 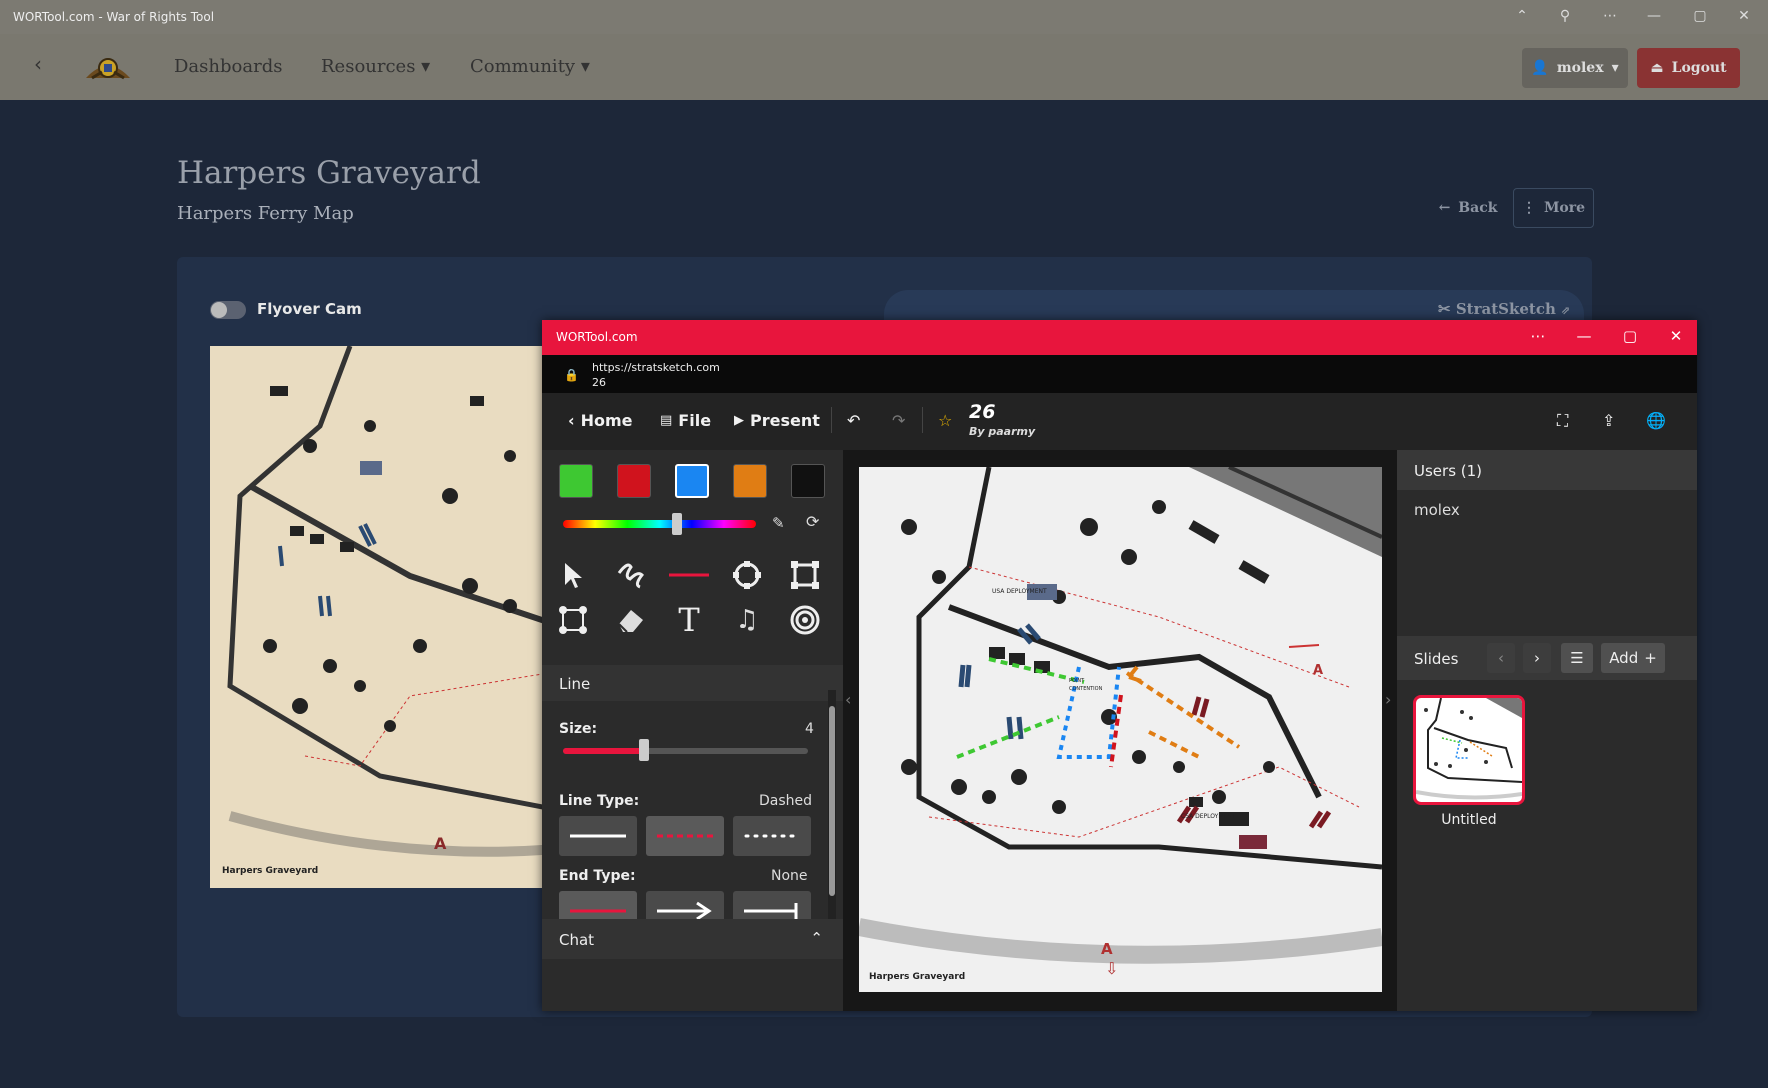 I want to click on globe-icon: 🌐, so click(x=1656, y=420).